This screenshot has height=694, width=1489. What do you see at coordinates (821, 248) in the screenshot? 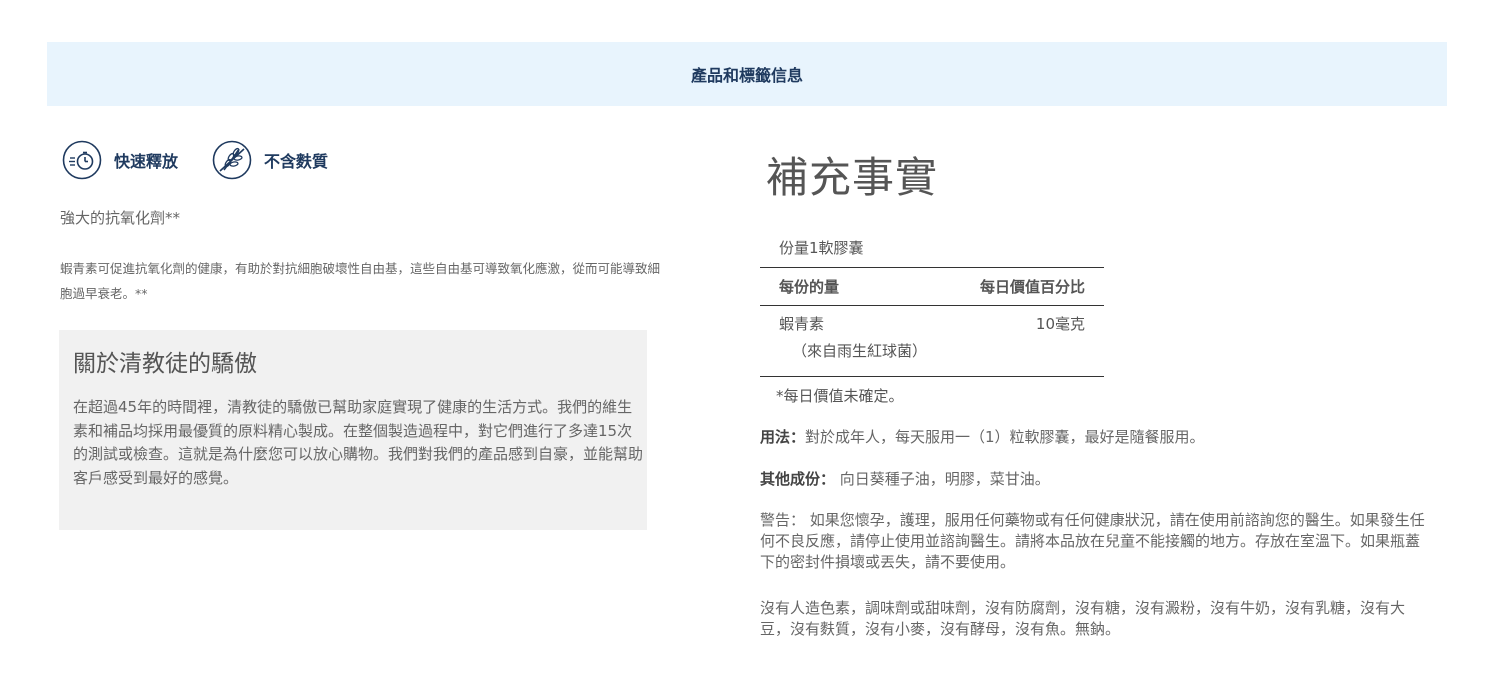
I see `serving-size: 份量1軟膠囊` at bounding box center [821, 248].